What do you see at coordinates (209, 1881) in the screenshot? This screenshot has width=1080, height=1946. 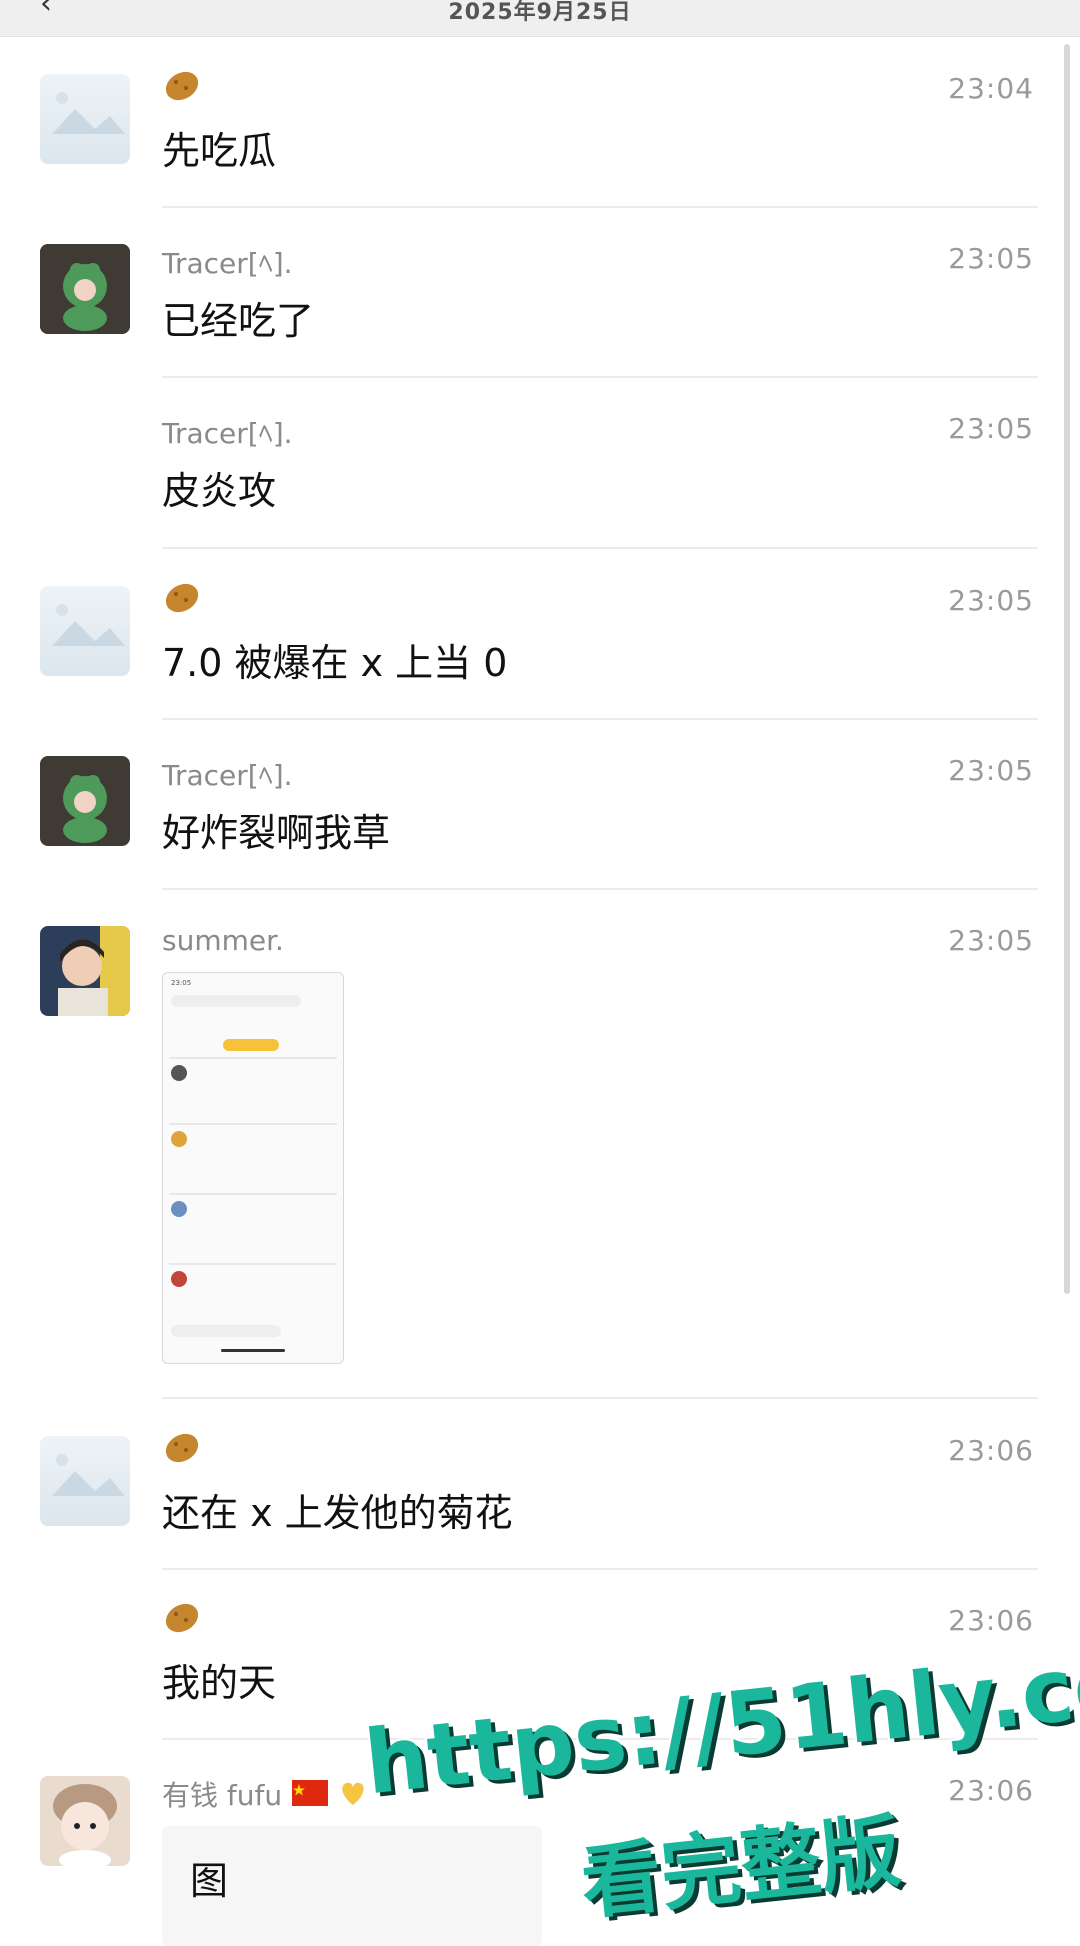 I see `message-text: 图` at bounding box center [209, 1881].